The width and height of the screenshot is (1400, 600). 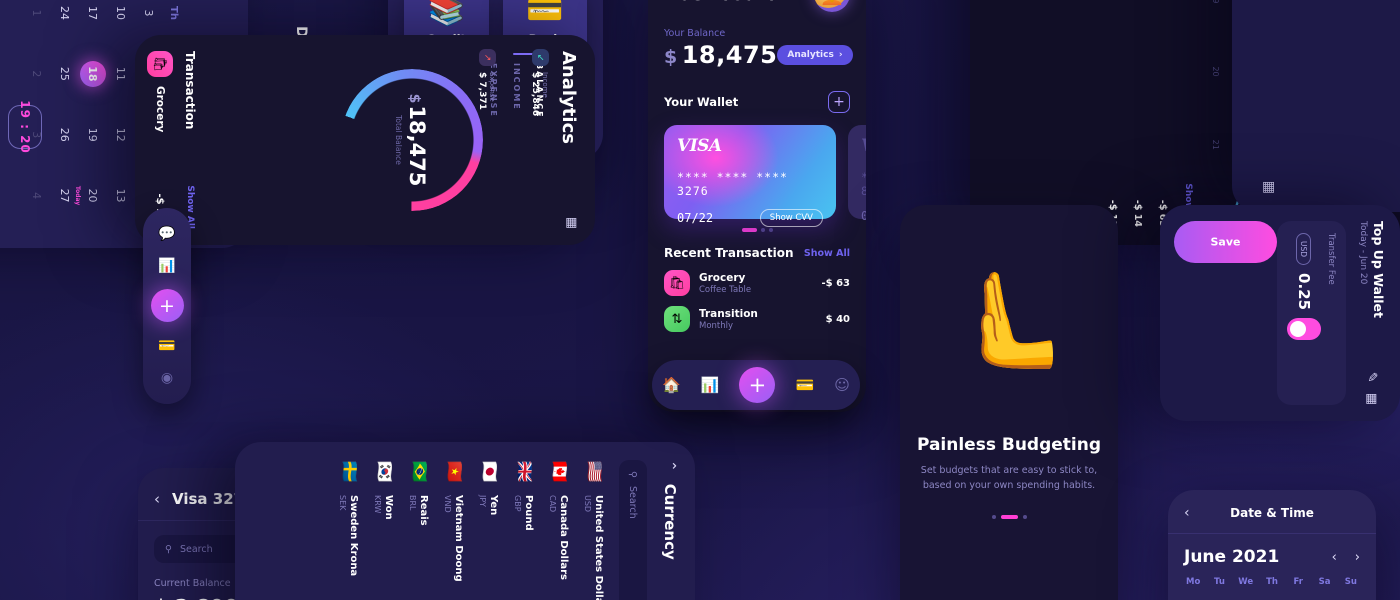 I want to click on chat-icon: 💬, so click(x=166, y=234).